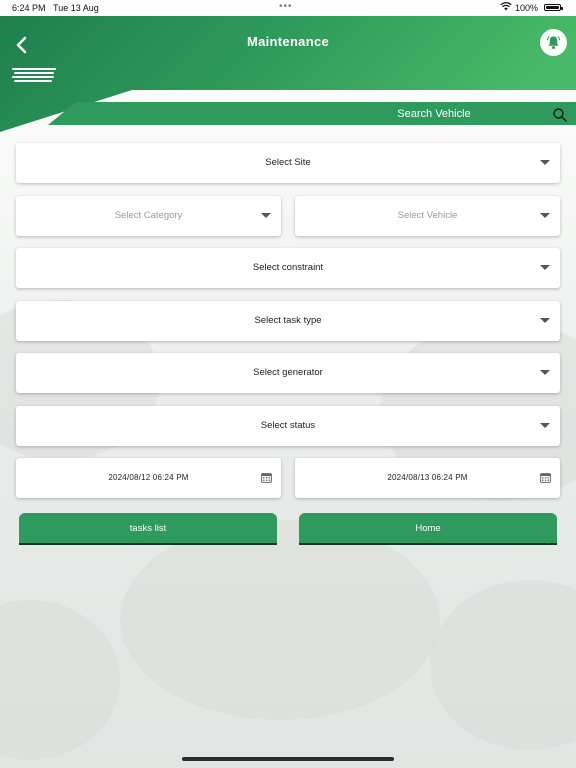 Image resolution: width=576 pixels, height=768 pixels. I want to click on start-date-picker: 2024/08/12 06:24 PM, so click(148, 478).